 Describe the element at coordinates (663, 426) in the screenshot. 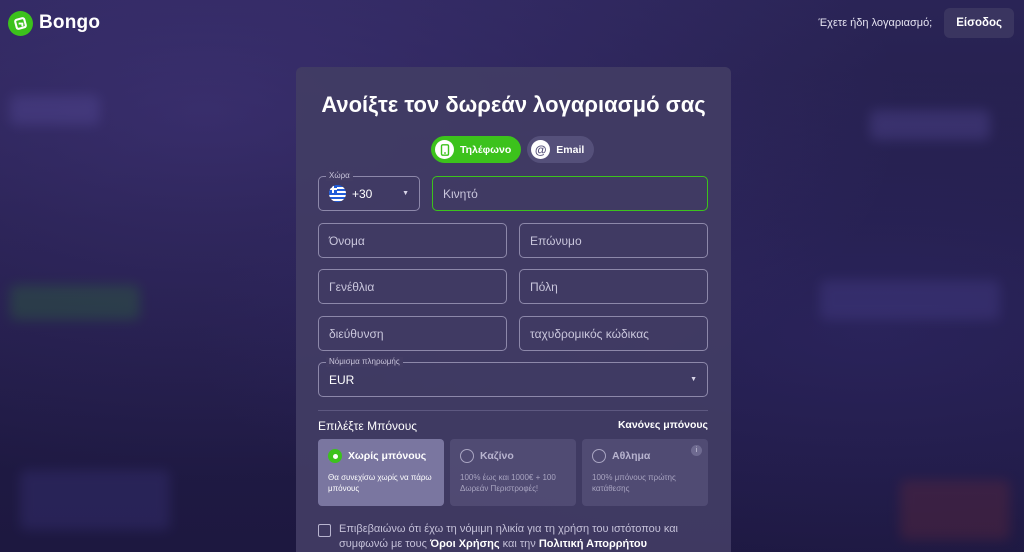

I see `bonus-rules-link: Κανόνες μπόνους` at that location.